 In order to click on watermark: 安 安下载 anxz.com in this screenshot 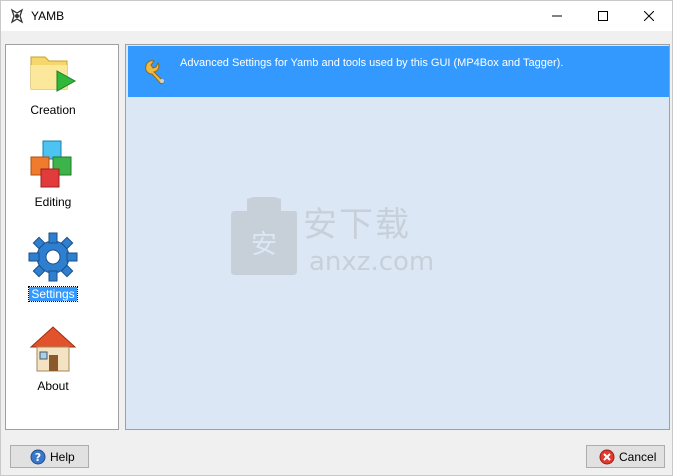, I will do `click(336, 238)`.